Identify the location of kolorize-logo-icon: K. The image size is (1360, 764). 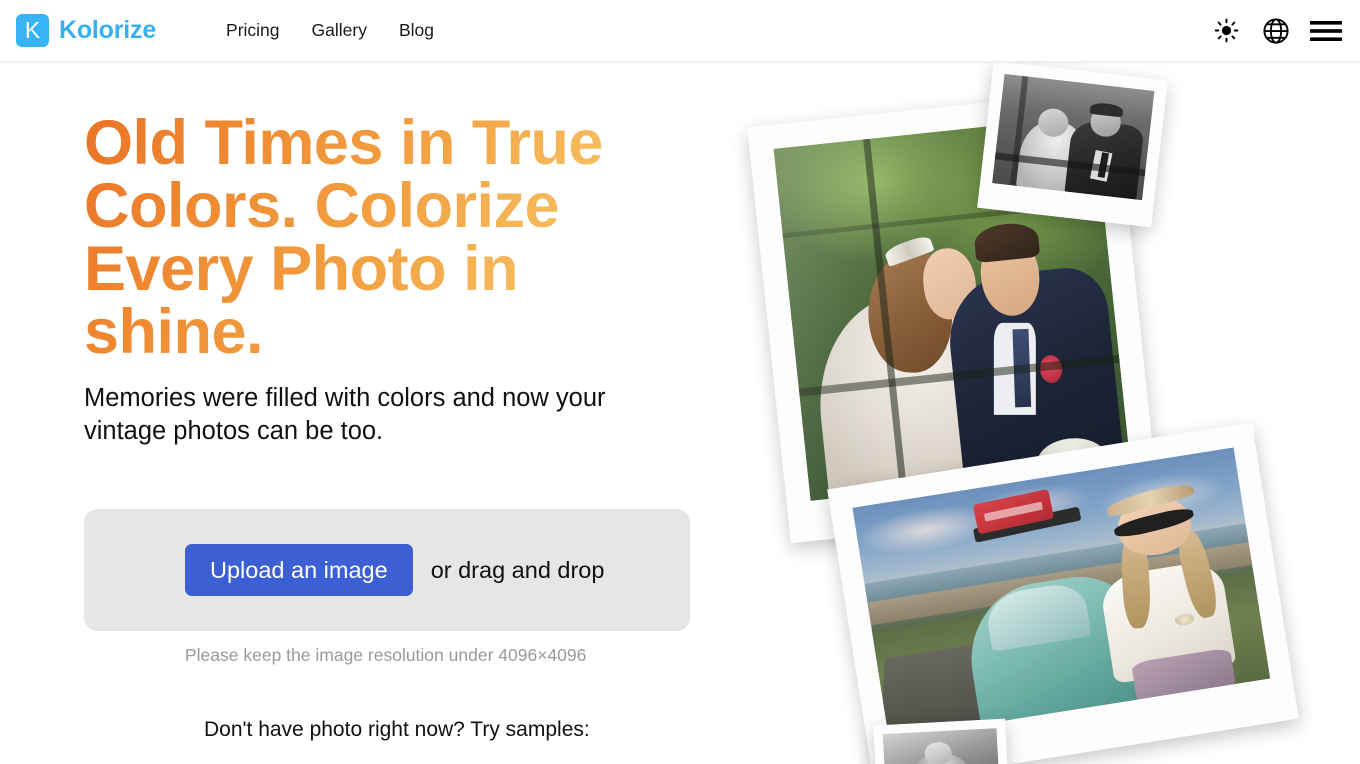
(32, 30).